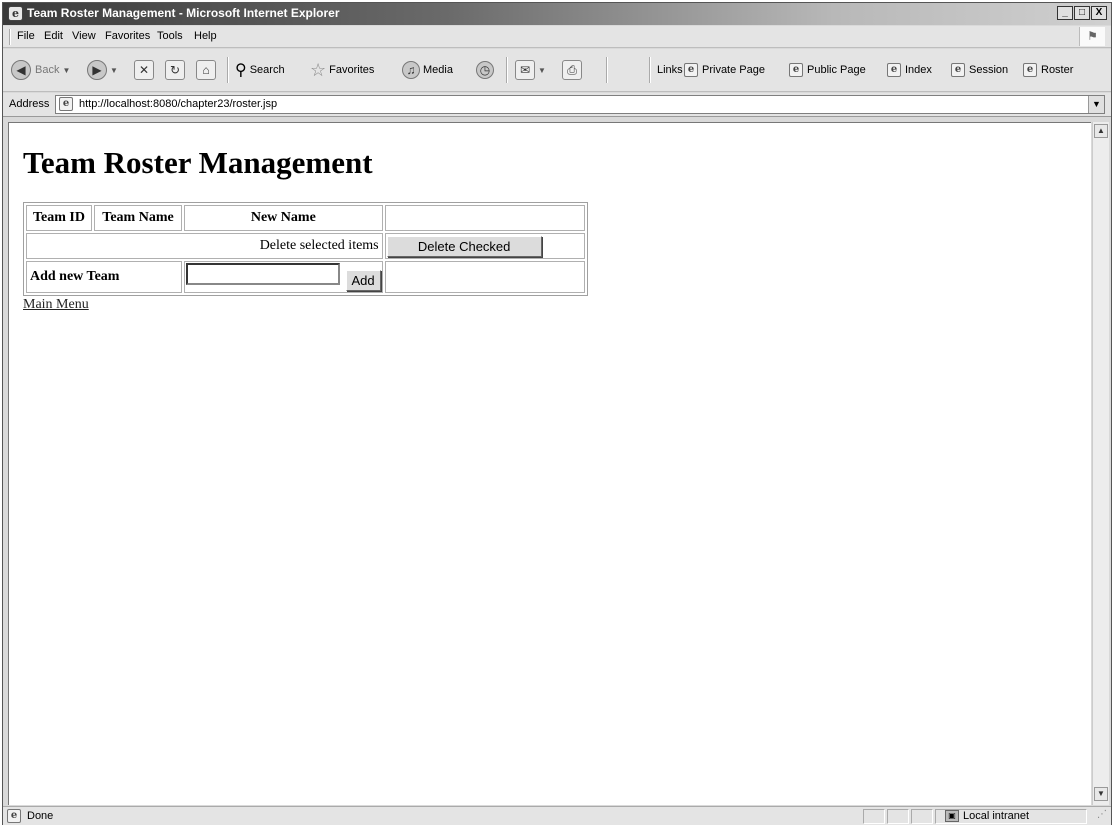  Describe the element at coordinates (104, 277) in the screenshot. I see `add-team-label: Add new Team` at that location.